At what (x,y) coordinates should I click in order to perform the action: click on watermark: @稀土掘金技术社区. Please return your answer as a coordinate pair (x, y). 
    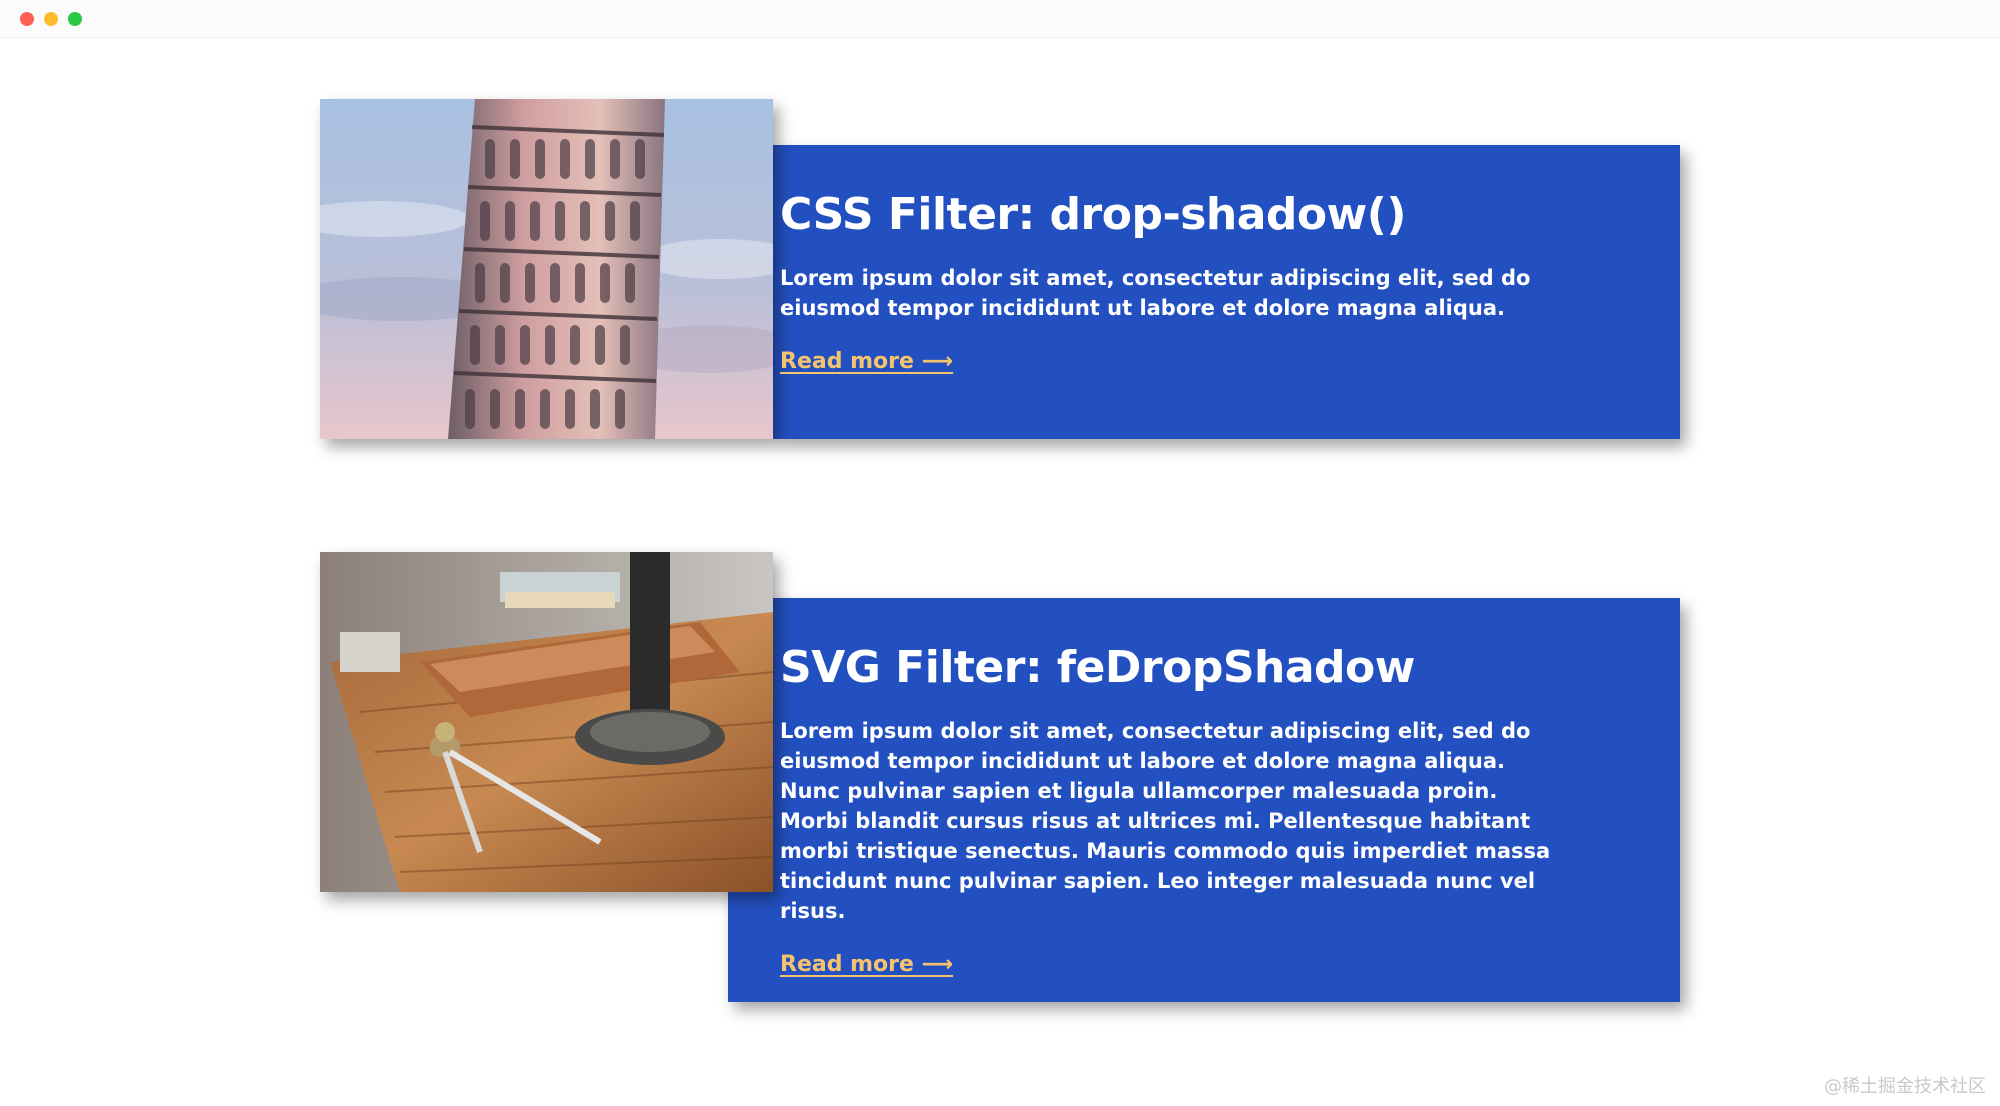
    Looking at the image, I should click on (1905, 1086).